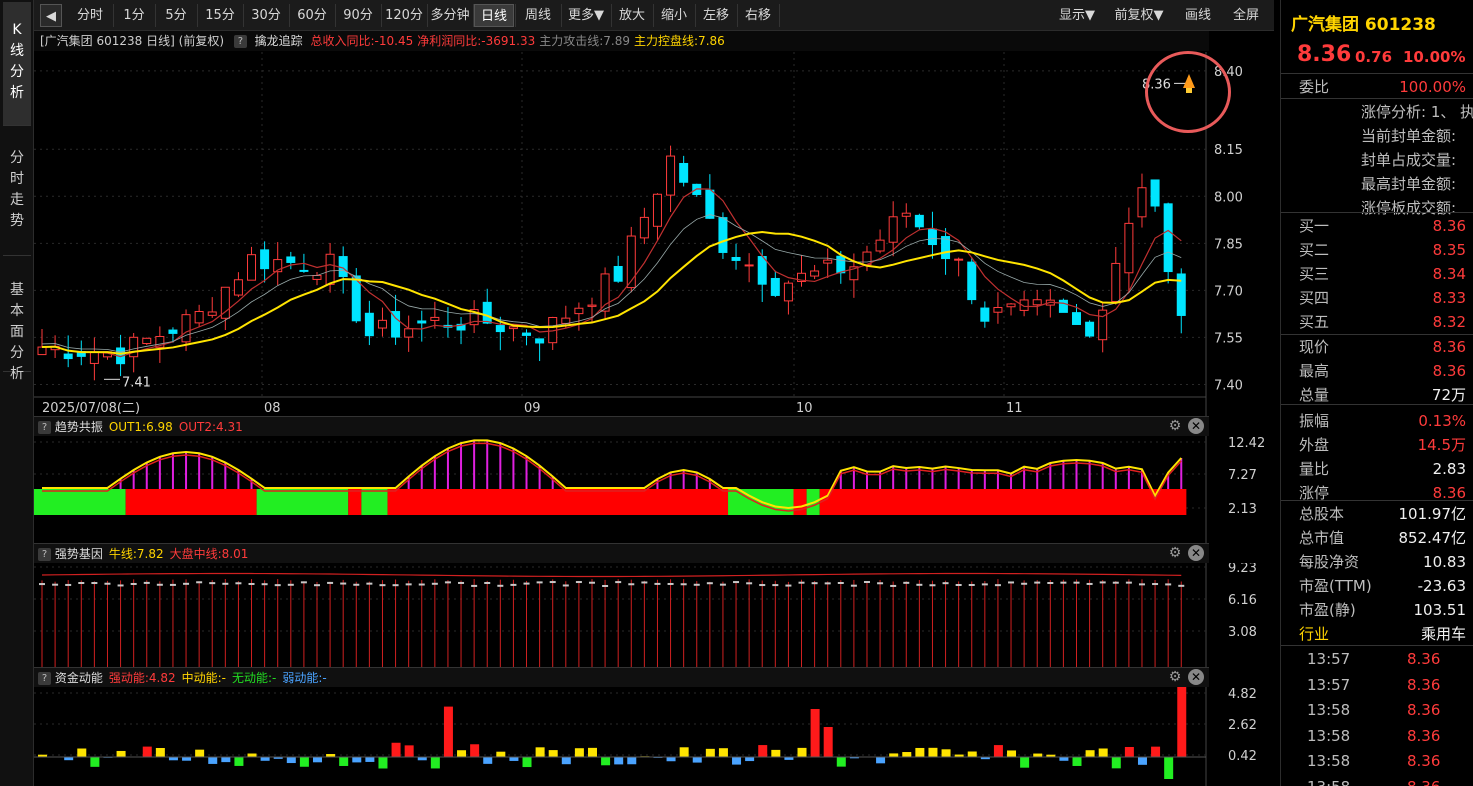 This screenshot has width=1473, height=786. What do you see at coordinates (1198, 15) in the screenshot?
I see `toolbar-right-button-2: 画线` at bounding box center [1198, 15].